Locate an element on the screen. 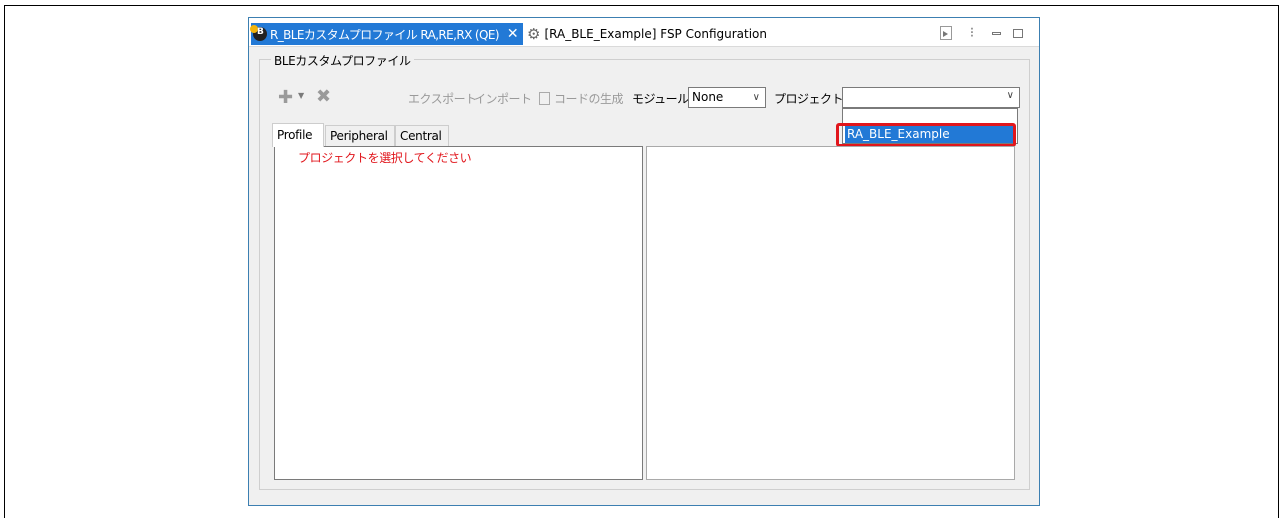 The image size is (1282, 518). gear-icon: ⚙ is located at coordinates (534, 34).